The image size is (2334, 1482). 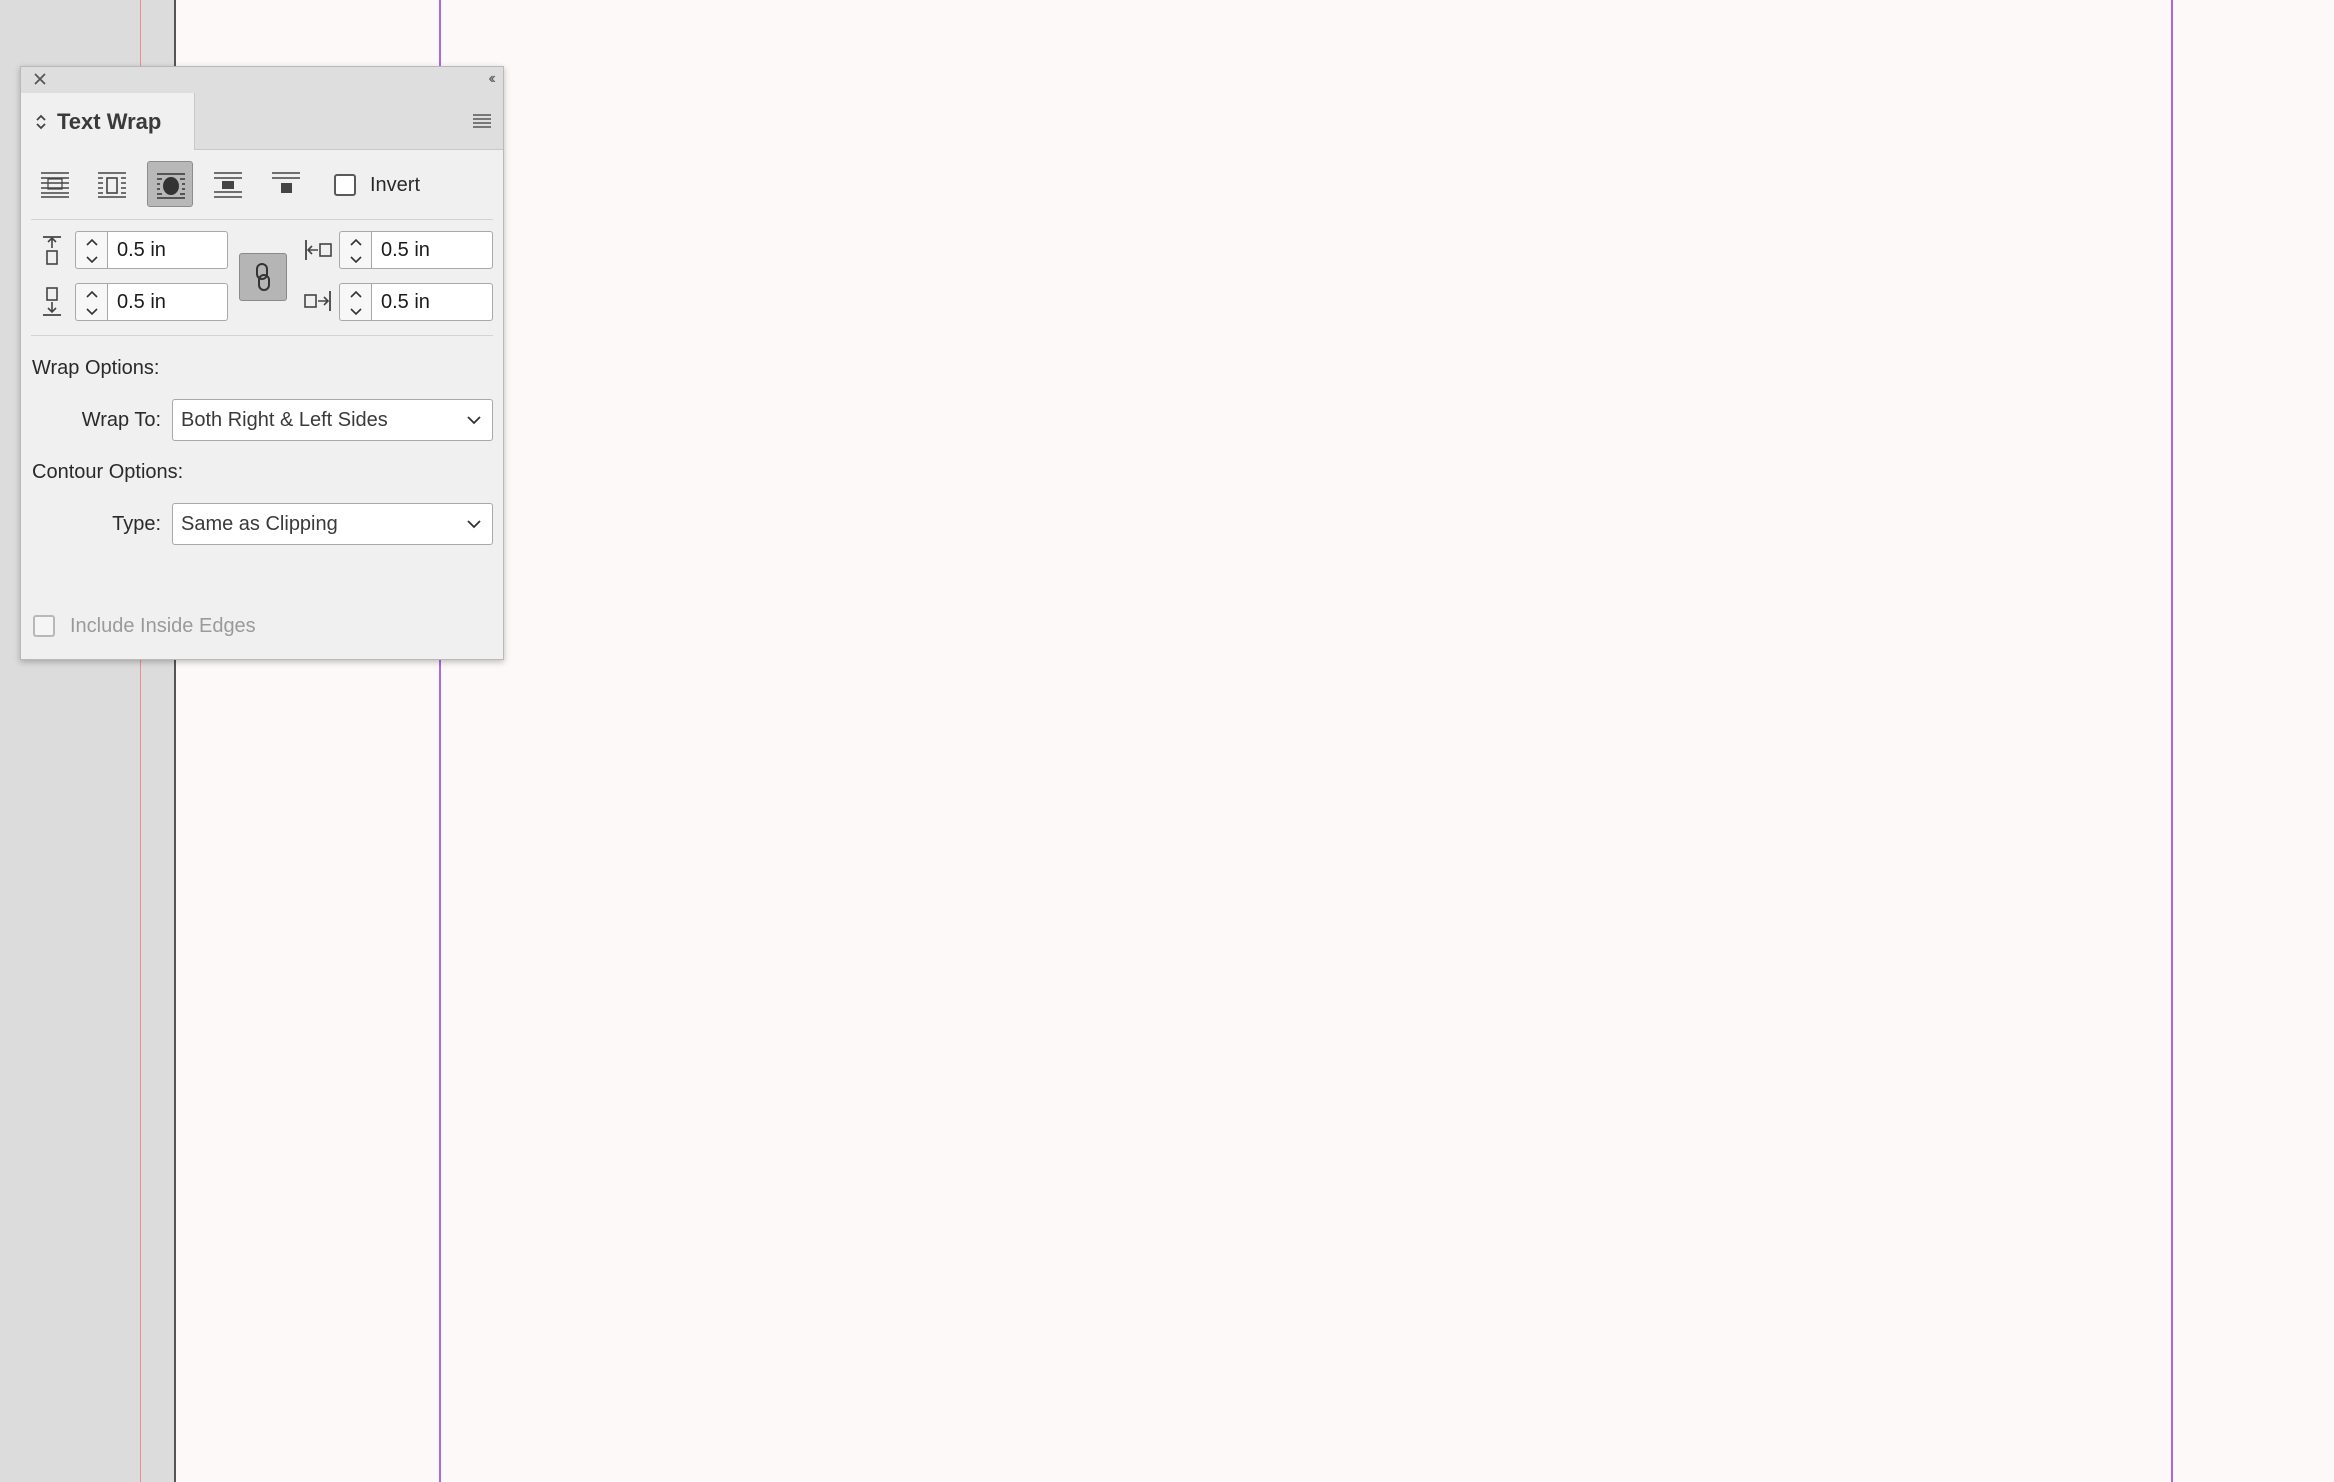 What do you see at coordinates (108, 472) in the screenshot?
I see `contour-options-heading: Contour Options:` at bounding box center [108, 472].